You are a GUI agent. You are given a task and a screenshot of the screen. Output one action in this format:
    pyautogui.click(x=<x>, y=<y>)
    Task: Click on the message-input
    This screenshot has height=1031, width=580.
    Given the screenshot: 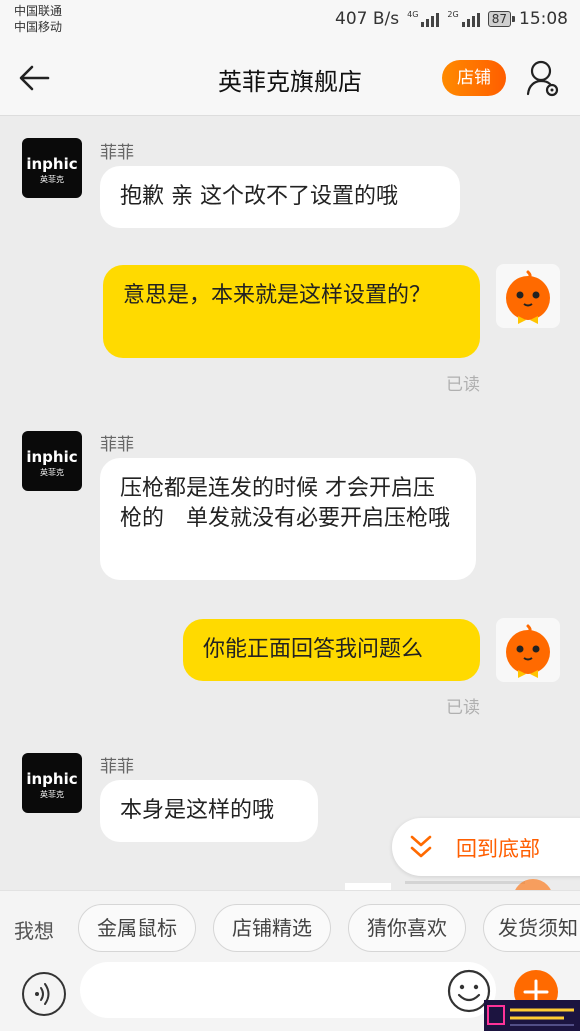 What is the action you would take?
    pyautogui.click(x=288, y=990)
    